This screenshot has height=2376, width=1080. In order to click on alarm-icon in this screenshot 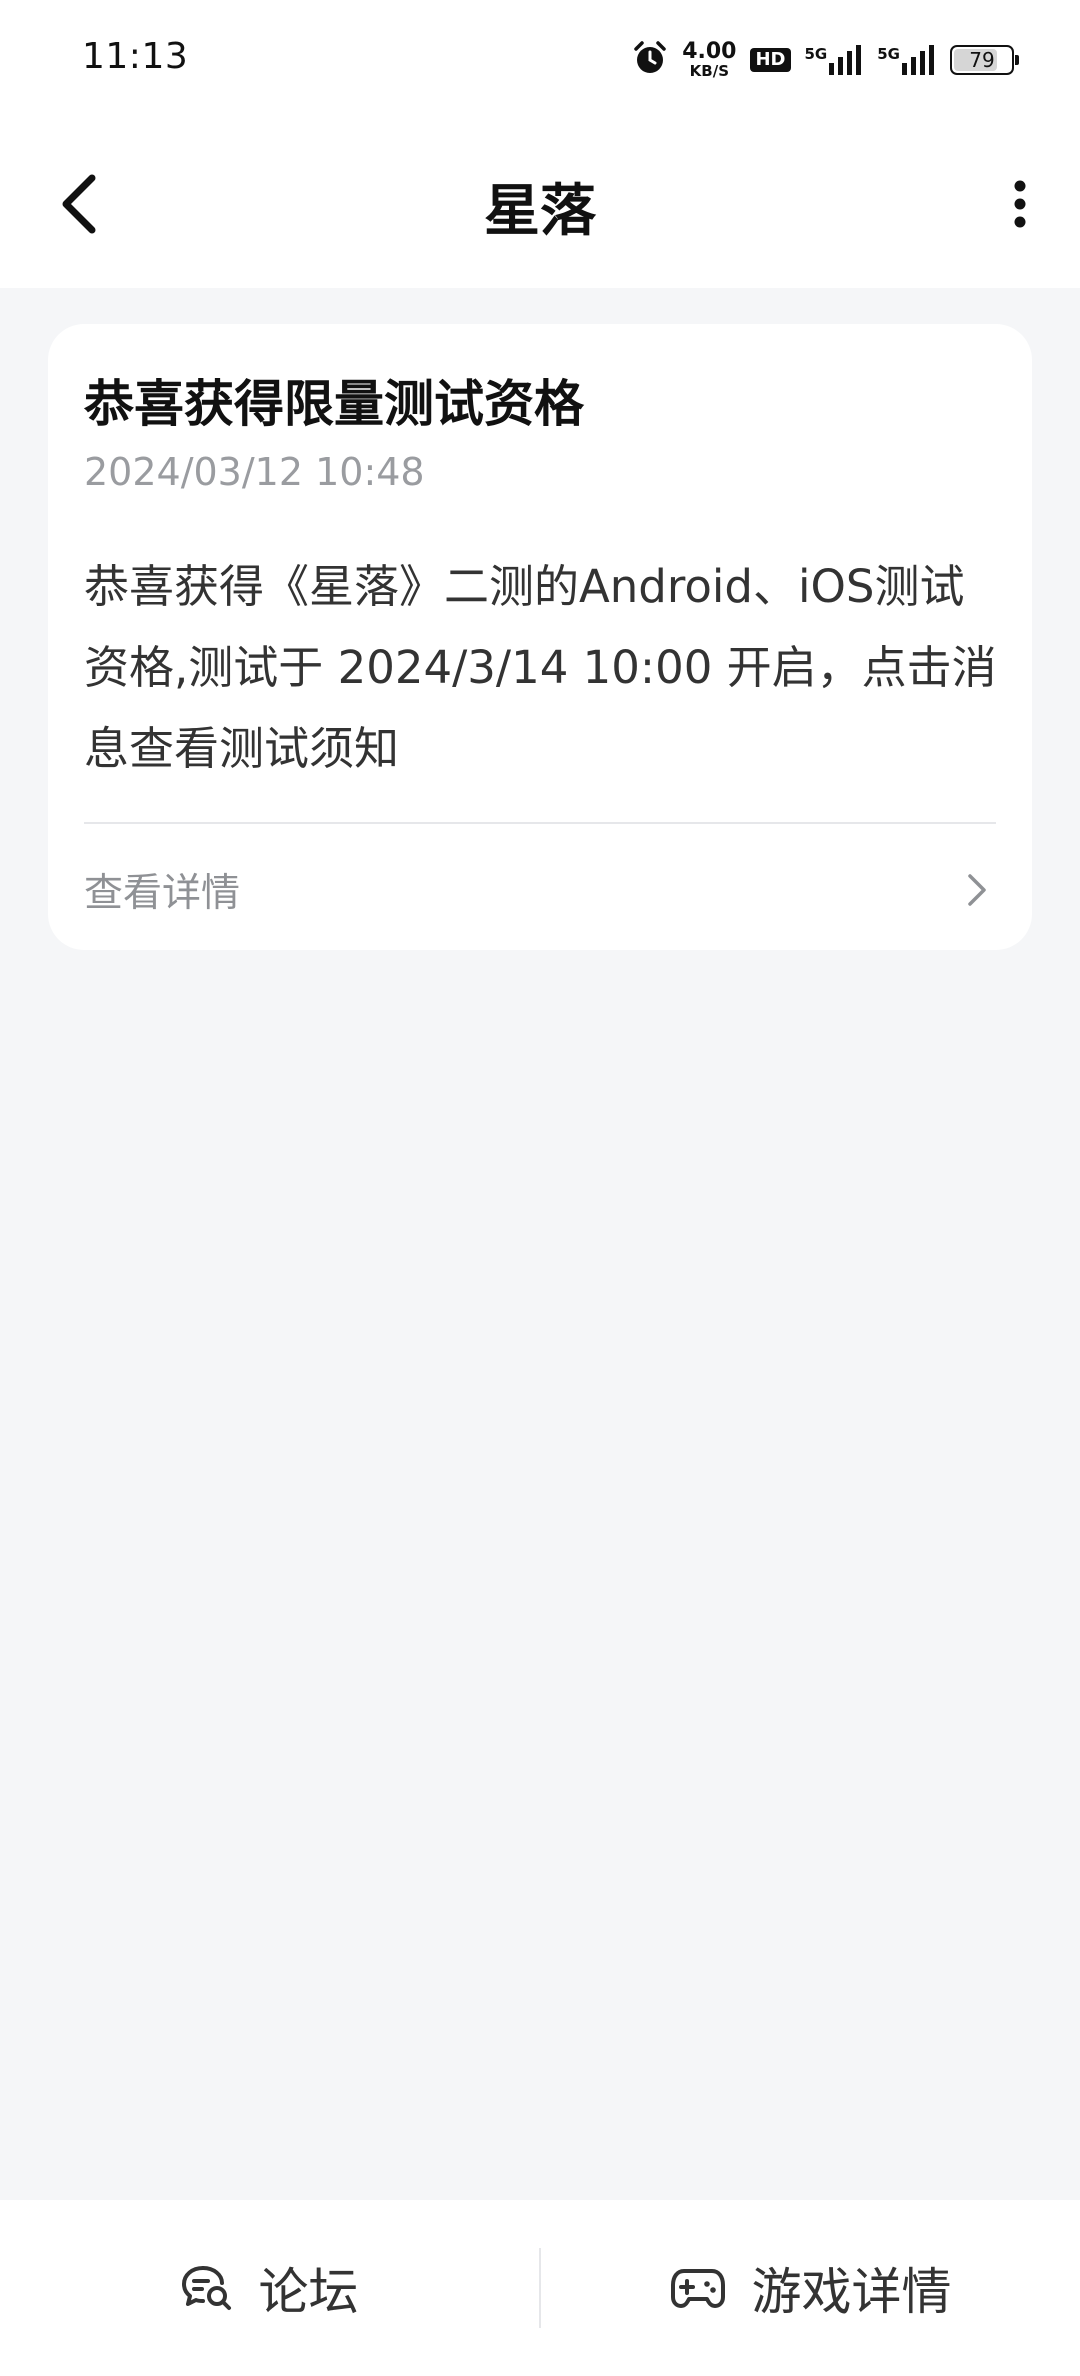, I will do `click(650, 60)`.